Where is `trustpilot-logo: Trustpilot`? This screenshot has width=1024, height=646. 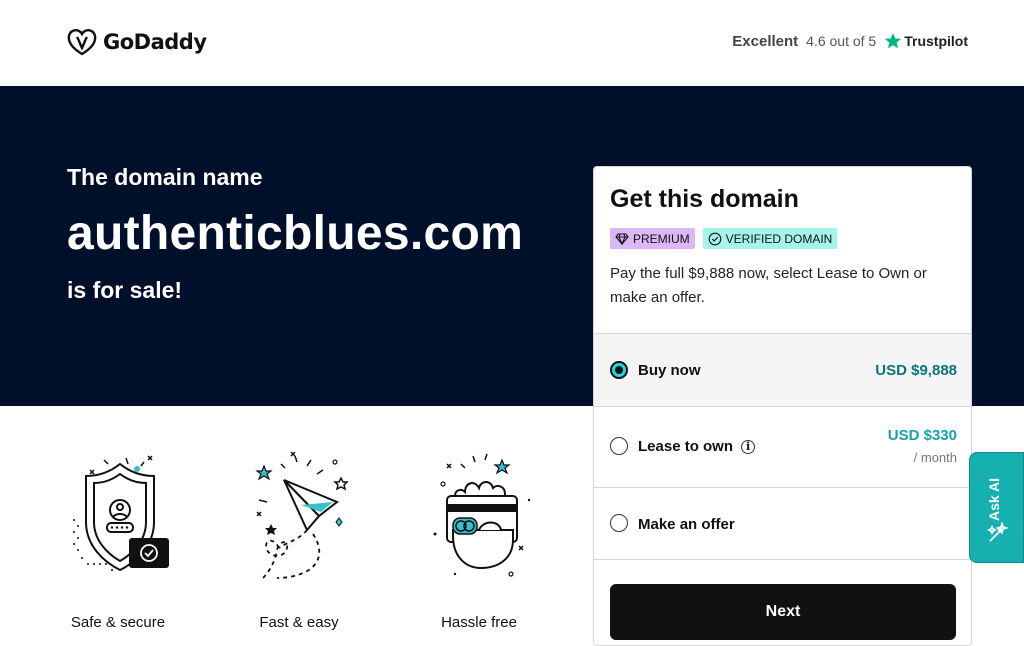
trustpilot-logo: Trustpilot is located at coordinates (926, 41).